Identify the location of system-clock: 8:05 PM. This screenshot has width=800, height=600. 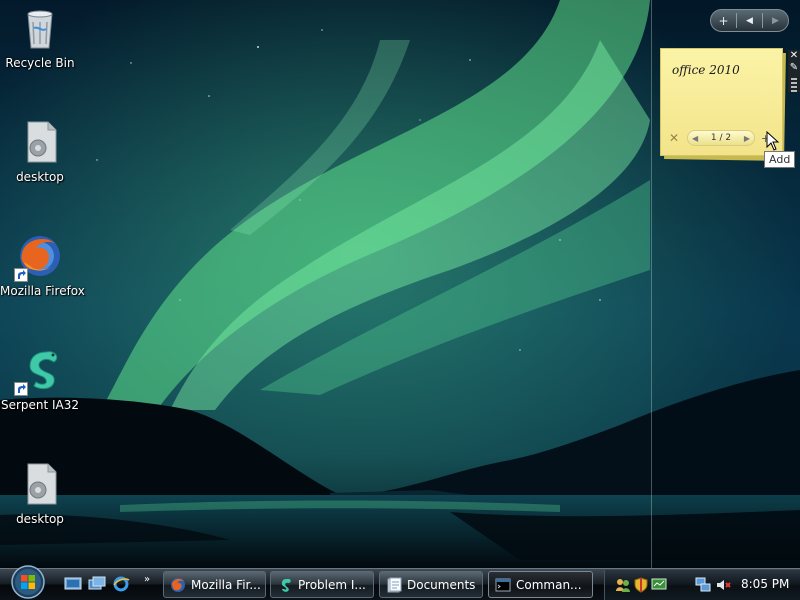
(765, 584).